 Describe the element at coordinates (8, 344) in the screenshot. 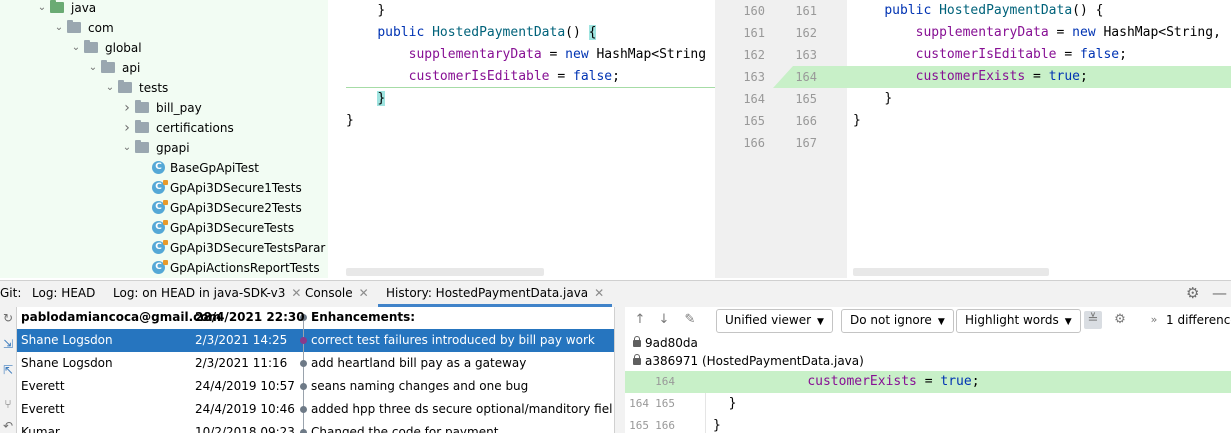

I see `expand-icon: ⇲` at that location.